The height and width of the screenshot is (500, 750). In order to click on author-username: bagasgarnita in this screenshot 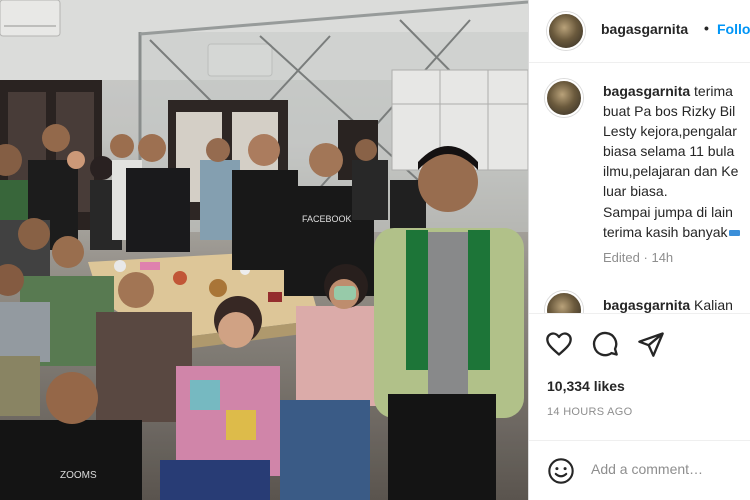, I will do `click(644, 29)`.